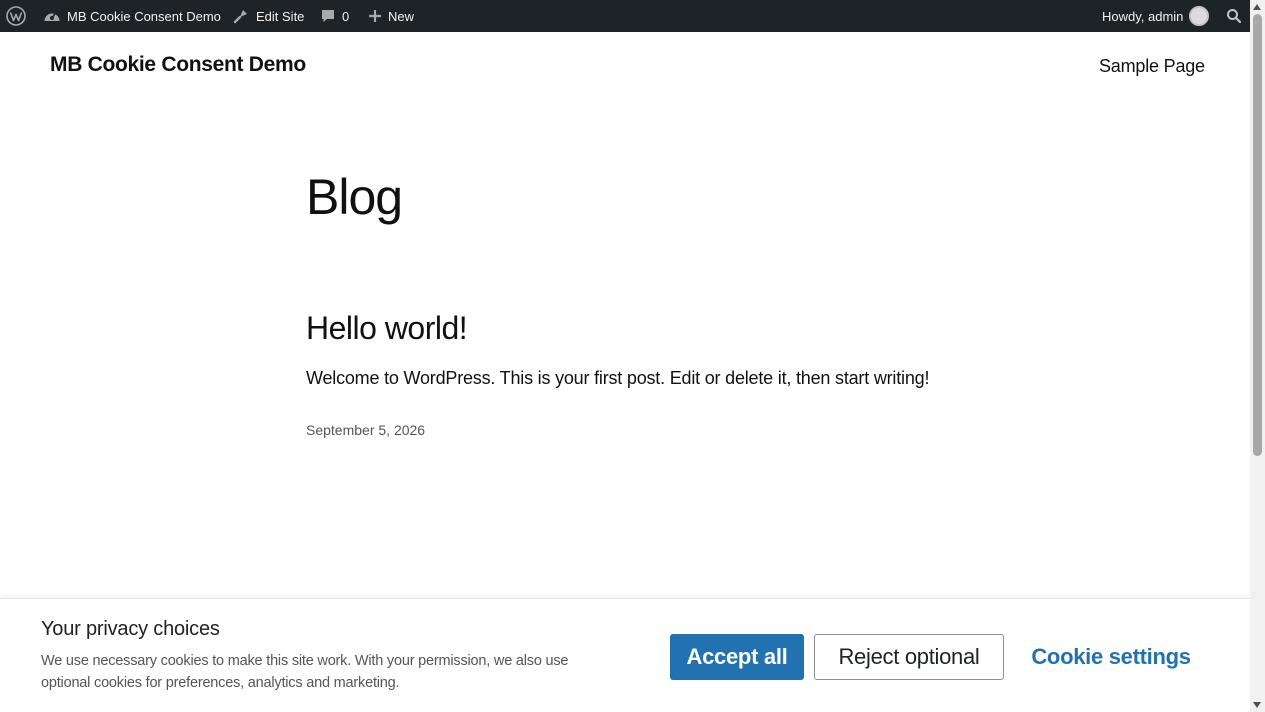 This screenshot has width=1265, height=712. Describe the element at coordinates (387, 328) in the screenshot. I see `post-title-link: Hello world!` at that location.